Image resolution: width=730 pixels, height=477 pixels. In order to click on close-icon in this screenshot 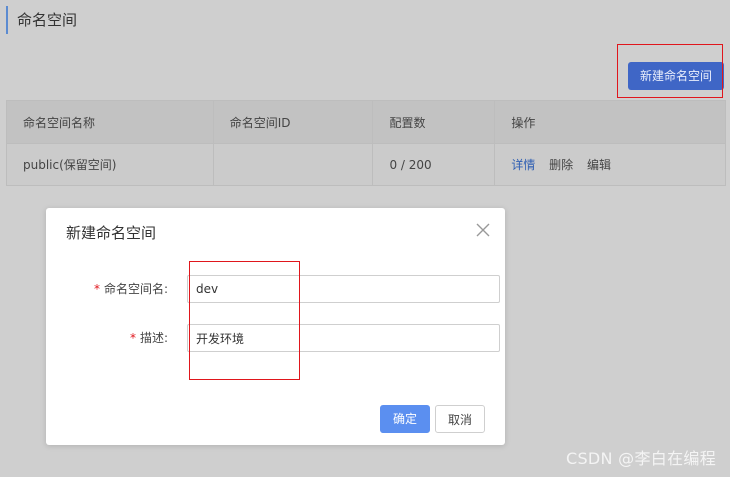, I will do `click(483, 230)`.